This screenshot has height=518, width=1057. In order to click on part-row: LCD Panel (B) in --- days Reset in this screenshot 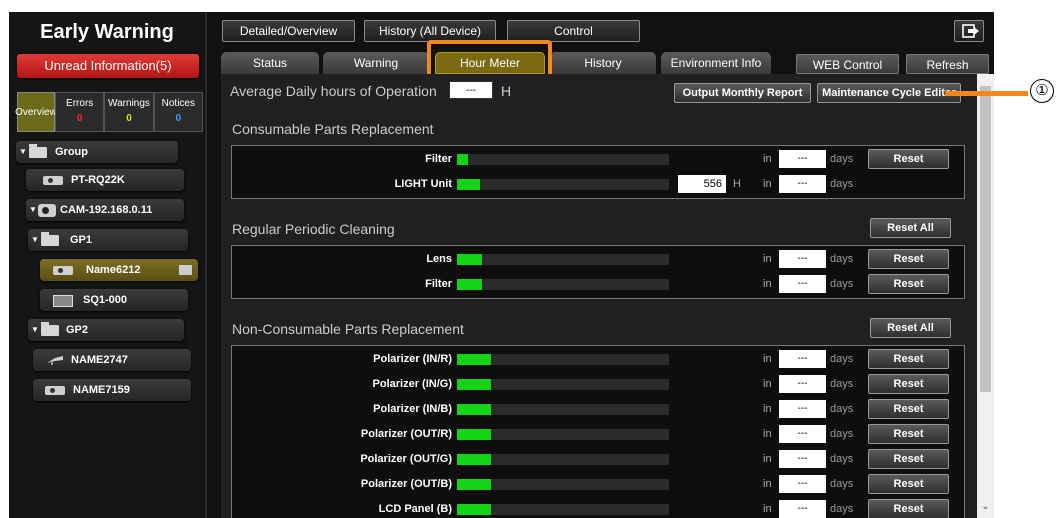, I will do `click(598, 508)`.